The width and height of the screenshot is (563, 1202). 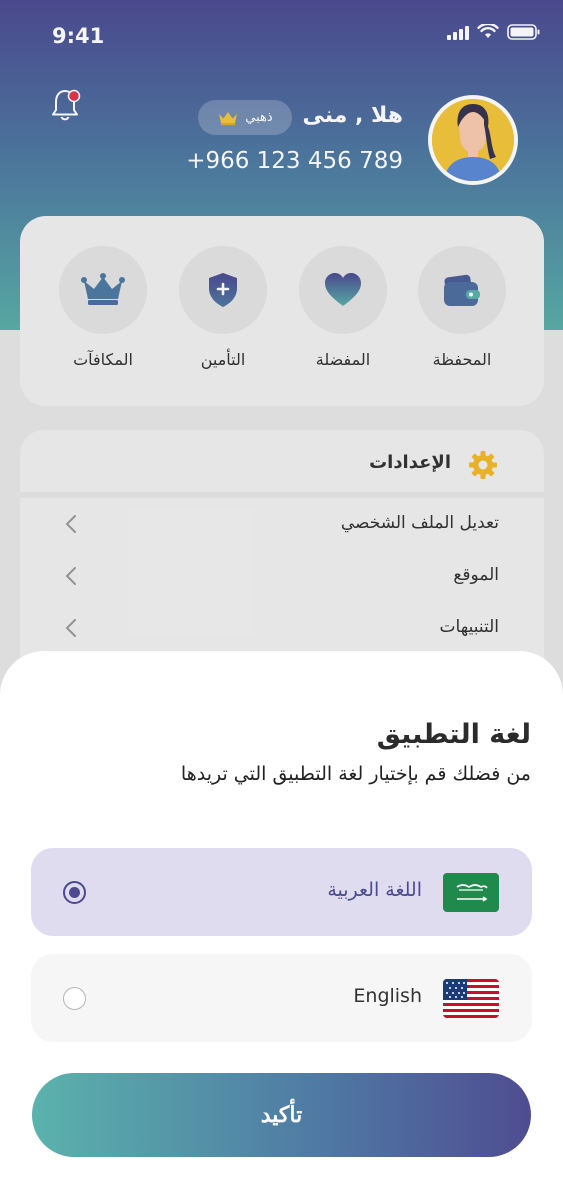 What do you see at coordinates (374, 890) in the screenshot?
I see `language-label: اللغة العربية` at bounding box center [374, 890].